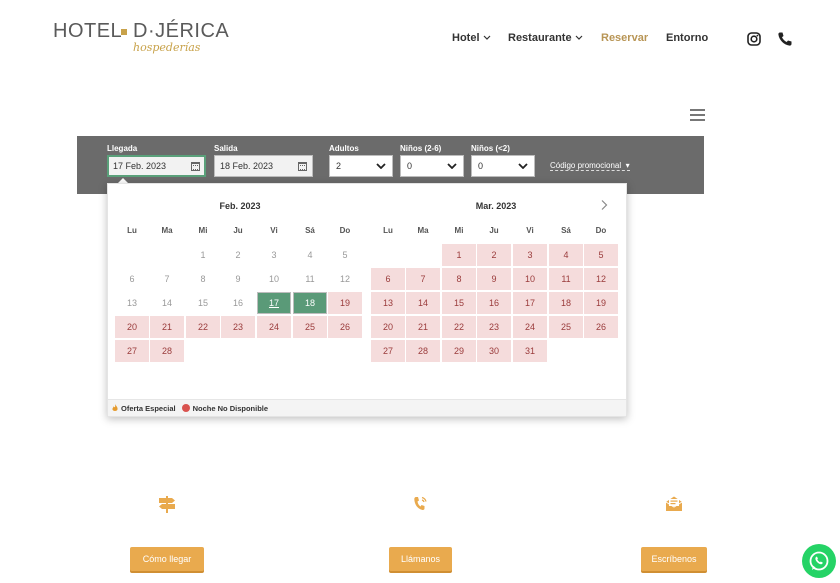 The width and height of the screenshot is (840, 583). I want to click on calendar-day: 31, so click(530, 351).